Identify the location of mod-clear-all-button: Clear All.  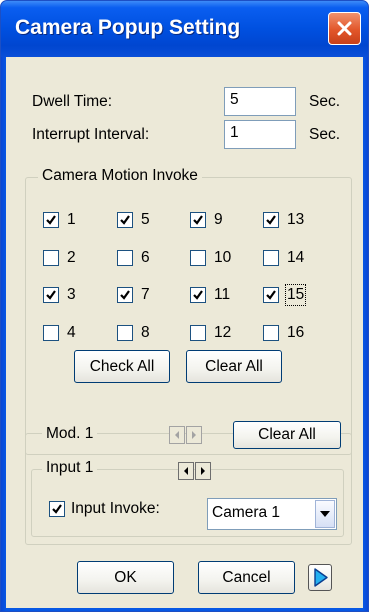
(287, 435).